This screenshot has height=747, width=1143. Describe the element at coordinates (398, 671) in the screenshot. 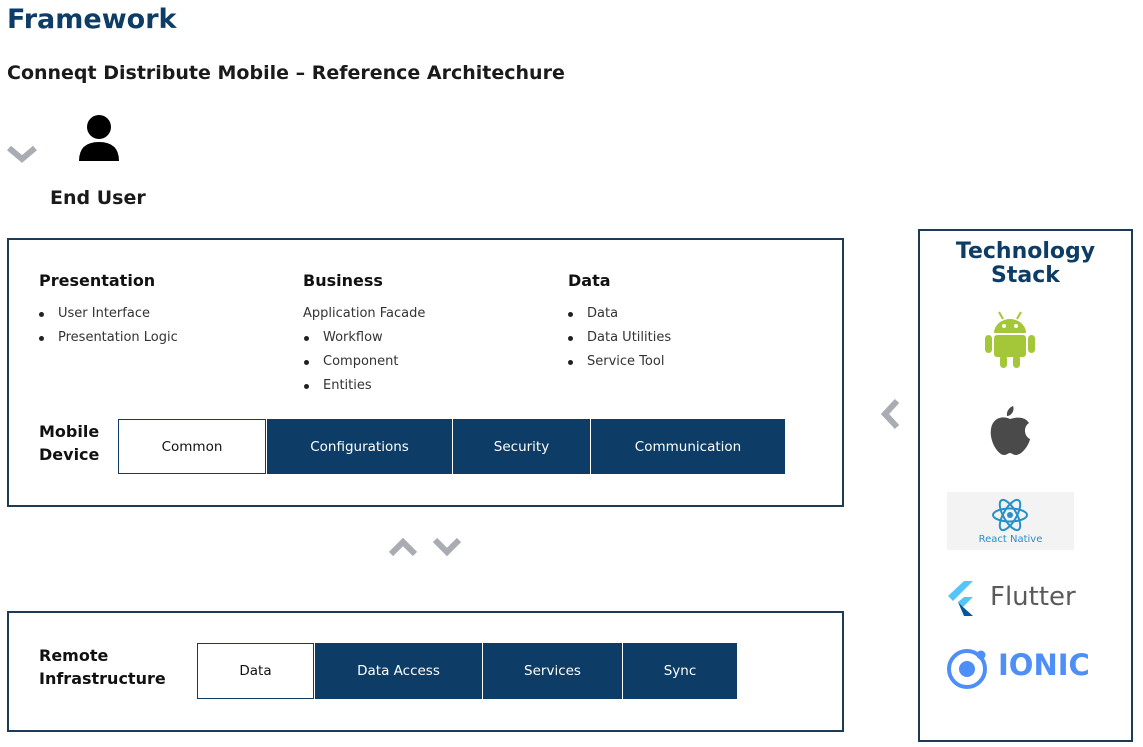

I see `segment-data-access: Data Access` at that location.